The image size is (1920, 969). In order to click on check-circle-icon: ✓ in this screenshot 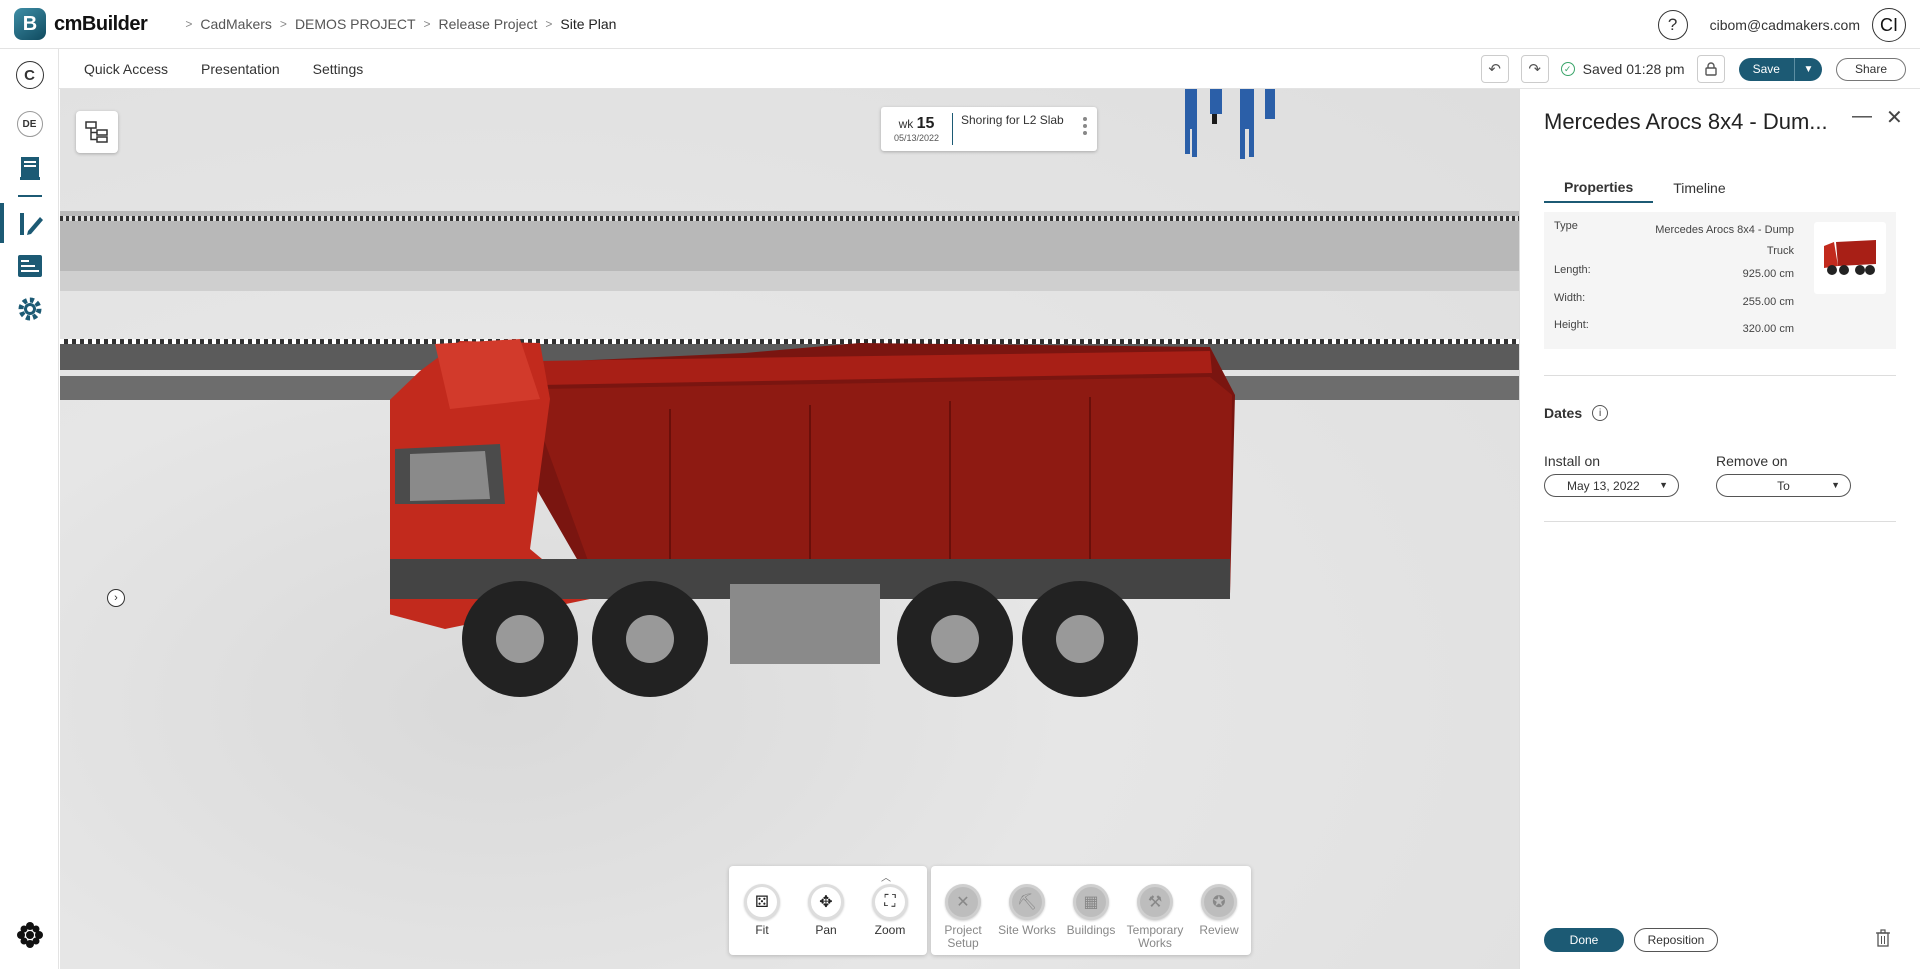, I will do `click(1567, 69)`.